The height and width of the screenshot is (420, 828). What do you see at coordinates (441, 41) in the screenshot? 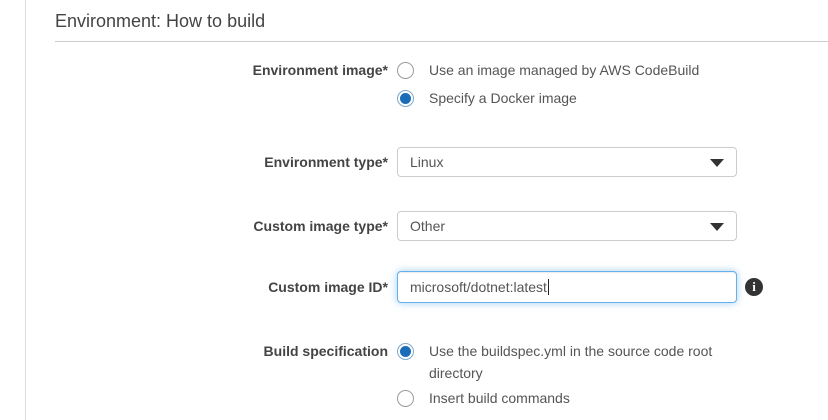
I see `section-divider` at bounding box center [441, 41].